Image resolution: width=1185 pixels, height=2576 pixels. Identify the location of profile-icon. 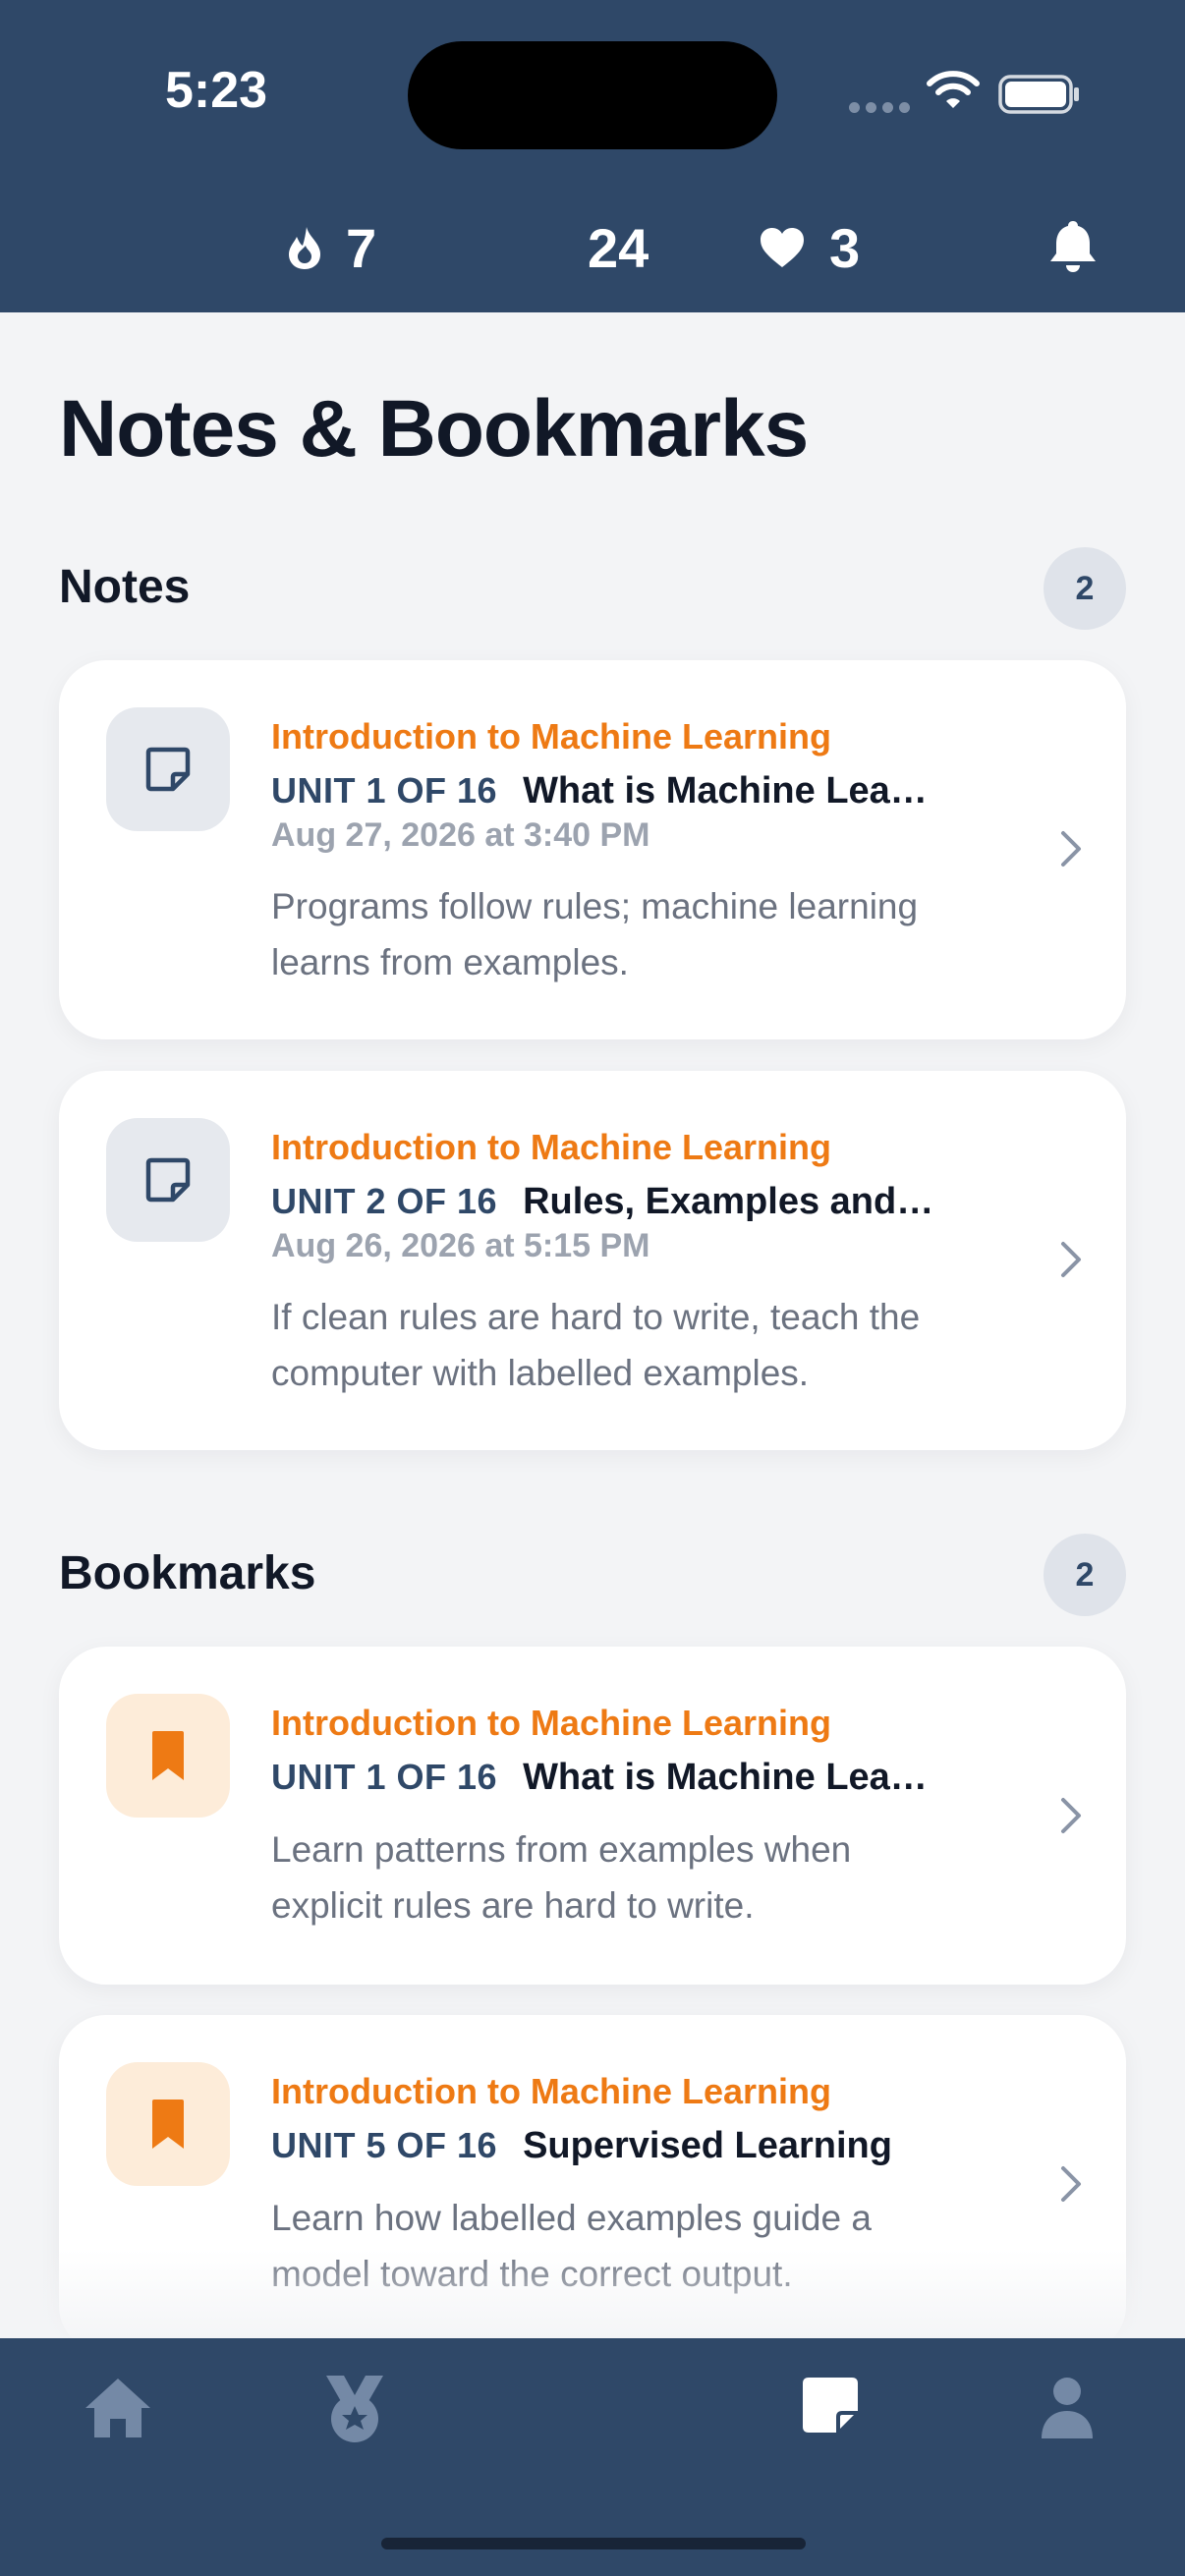
(1068, 2408).